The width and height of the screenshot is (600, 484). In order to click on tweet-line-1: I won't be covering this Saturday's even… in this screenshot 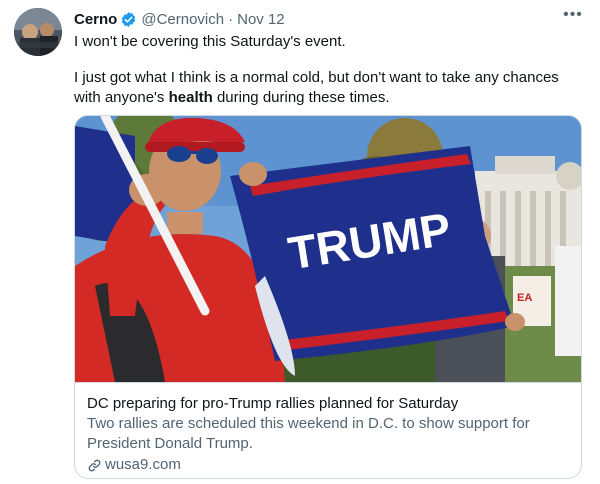, I will do `click(210, 41)`.